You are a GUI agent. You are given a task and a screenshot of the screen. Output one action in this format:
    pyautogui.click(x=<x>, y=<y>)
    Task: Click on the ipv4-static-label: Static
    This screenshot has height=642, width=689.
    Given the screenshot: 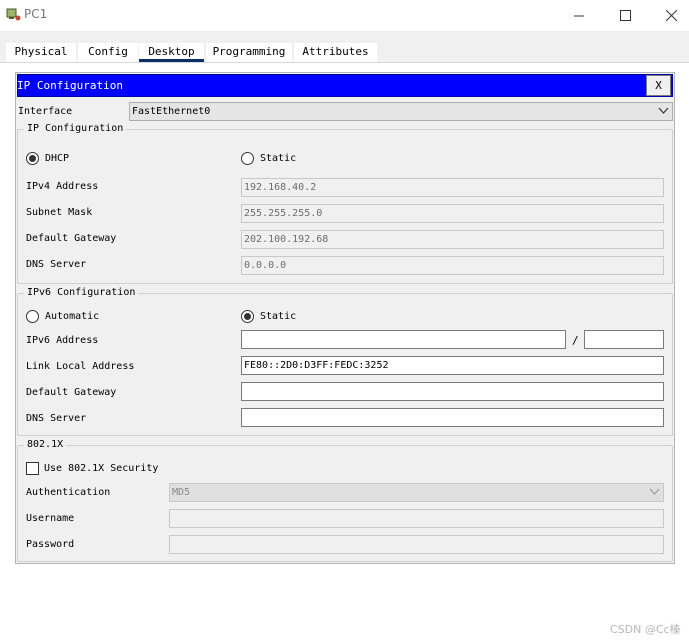 What is the action you would take?
    pyautogui.click(x=278, y=158)
    